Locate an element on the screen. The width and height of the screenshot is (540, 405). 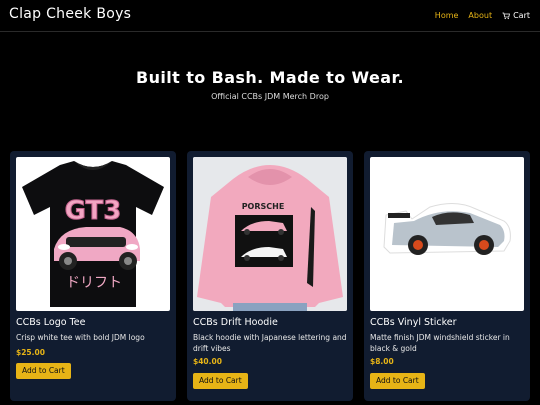
main-nav: Home About Cart is located at coordinates (482, 15).